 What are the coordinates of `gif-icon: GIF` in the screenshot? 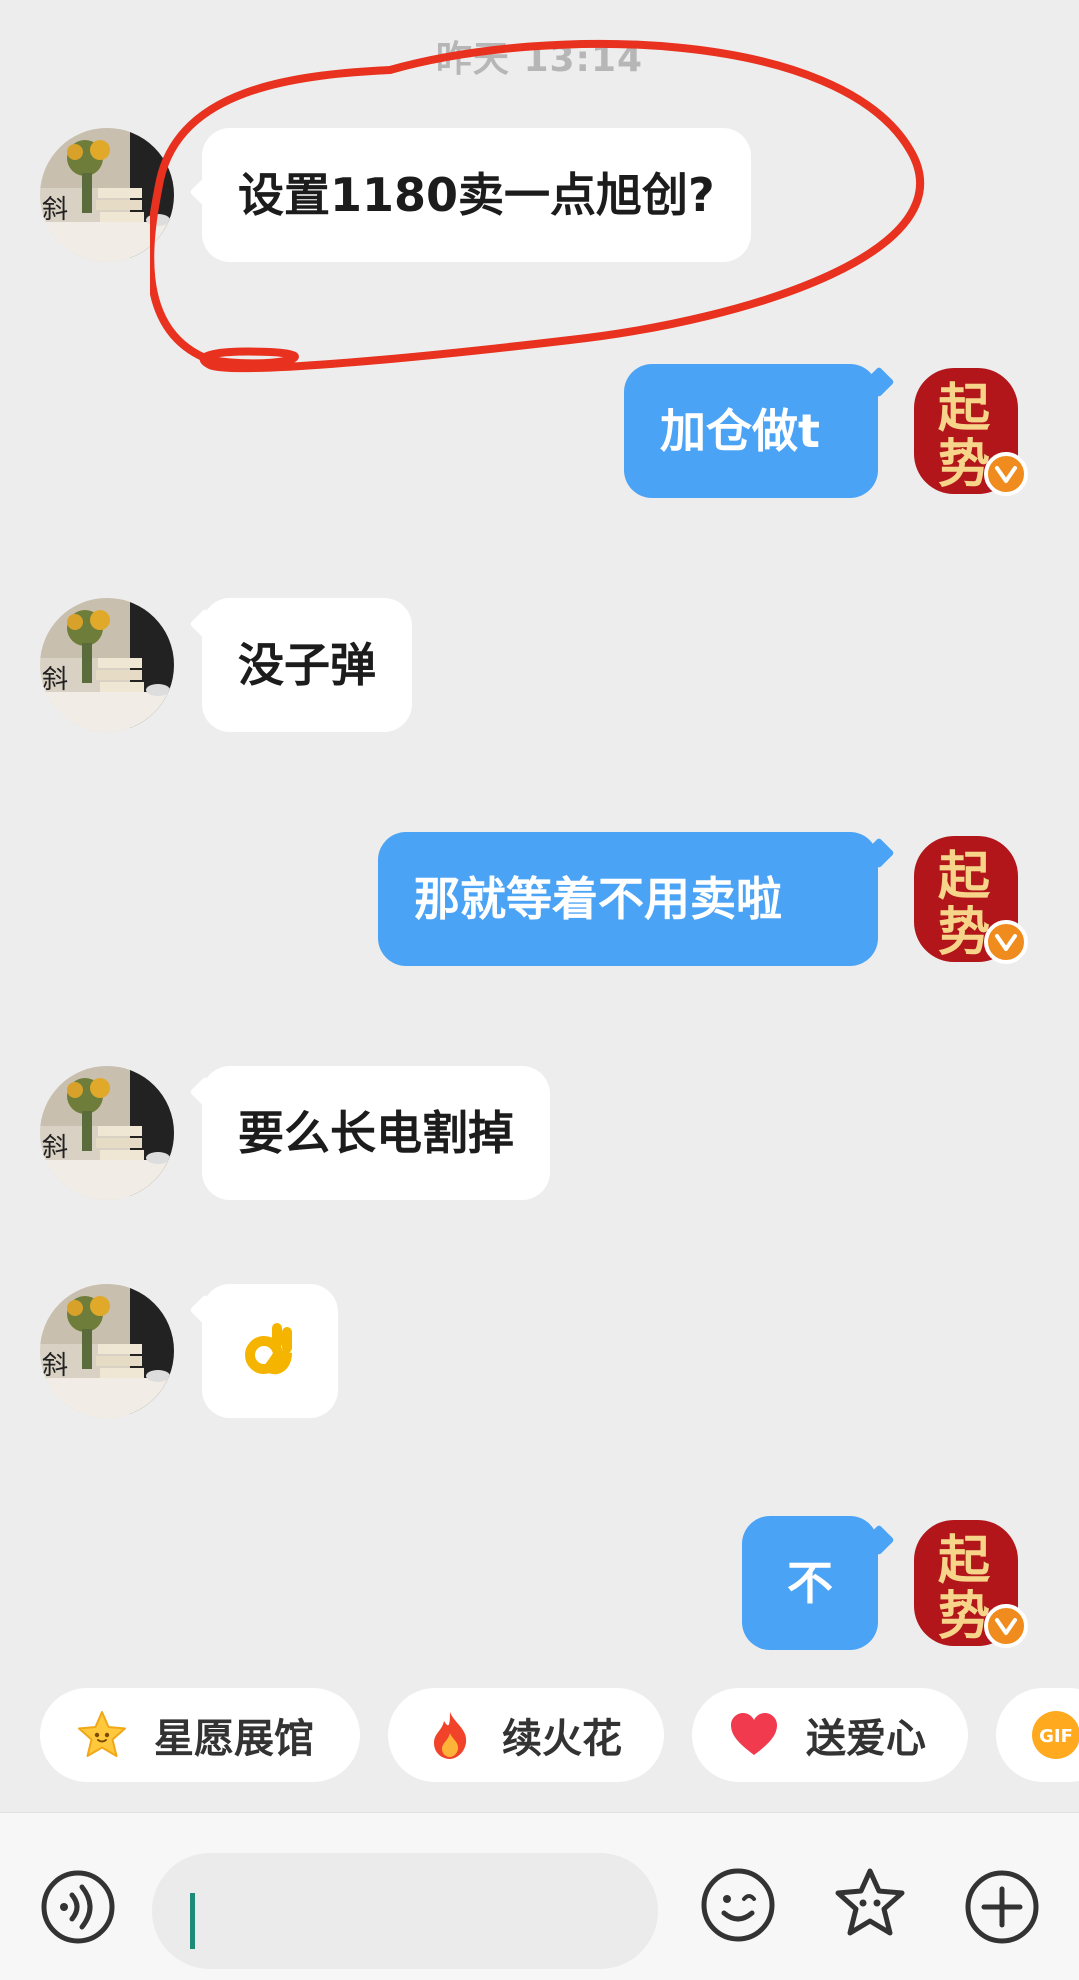 It's located at (1055, 1735).